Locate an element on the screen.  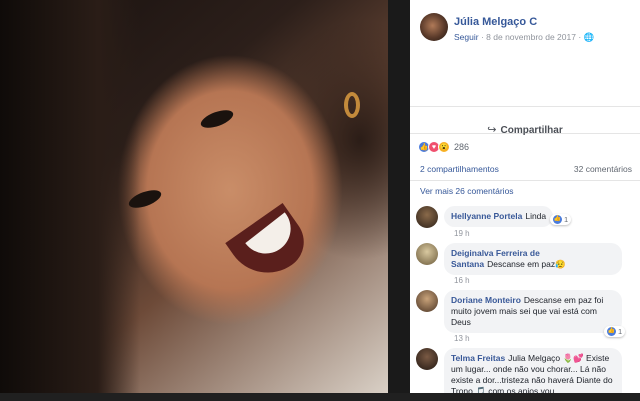
reactions-summary: 👍 ♥ 😮 286 is located at coordinates (443, 147).